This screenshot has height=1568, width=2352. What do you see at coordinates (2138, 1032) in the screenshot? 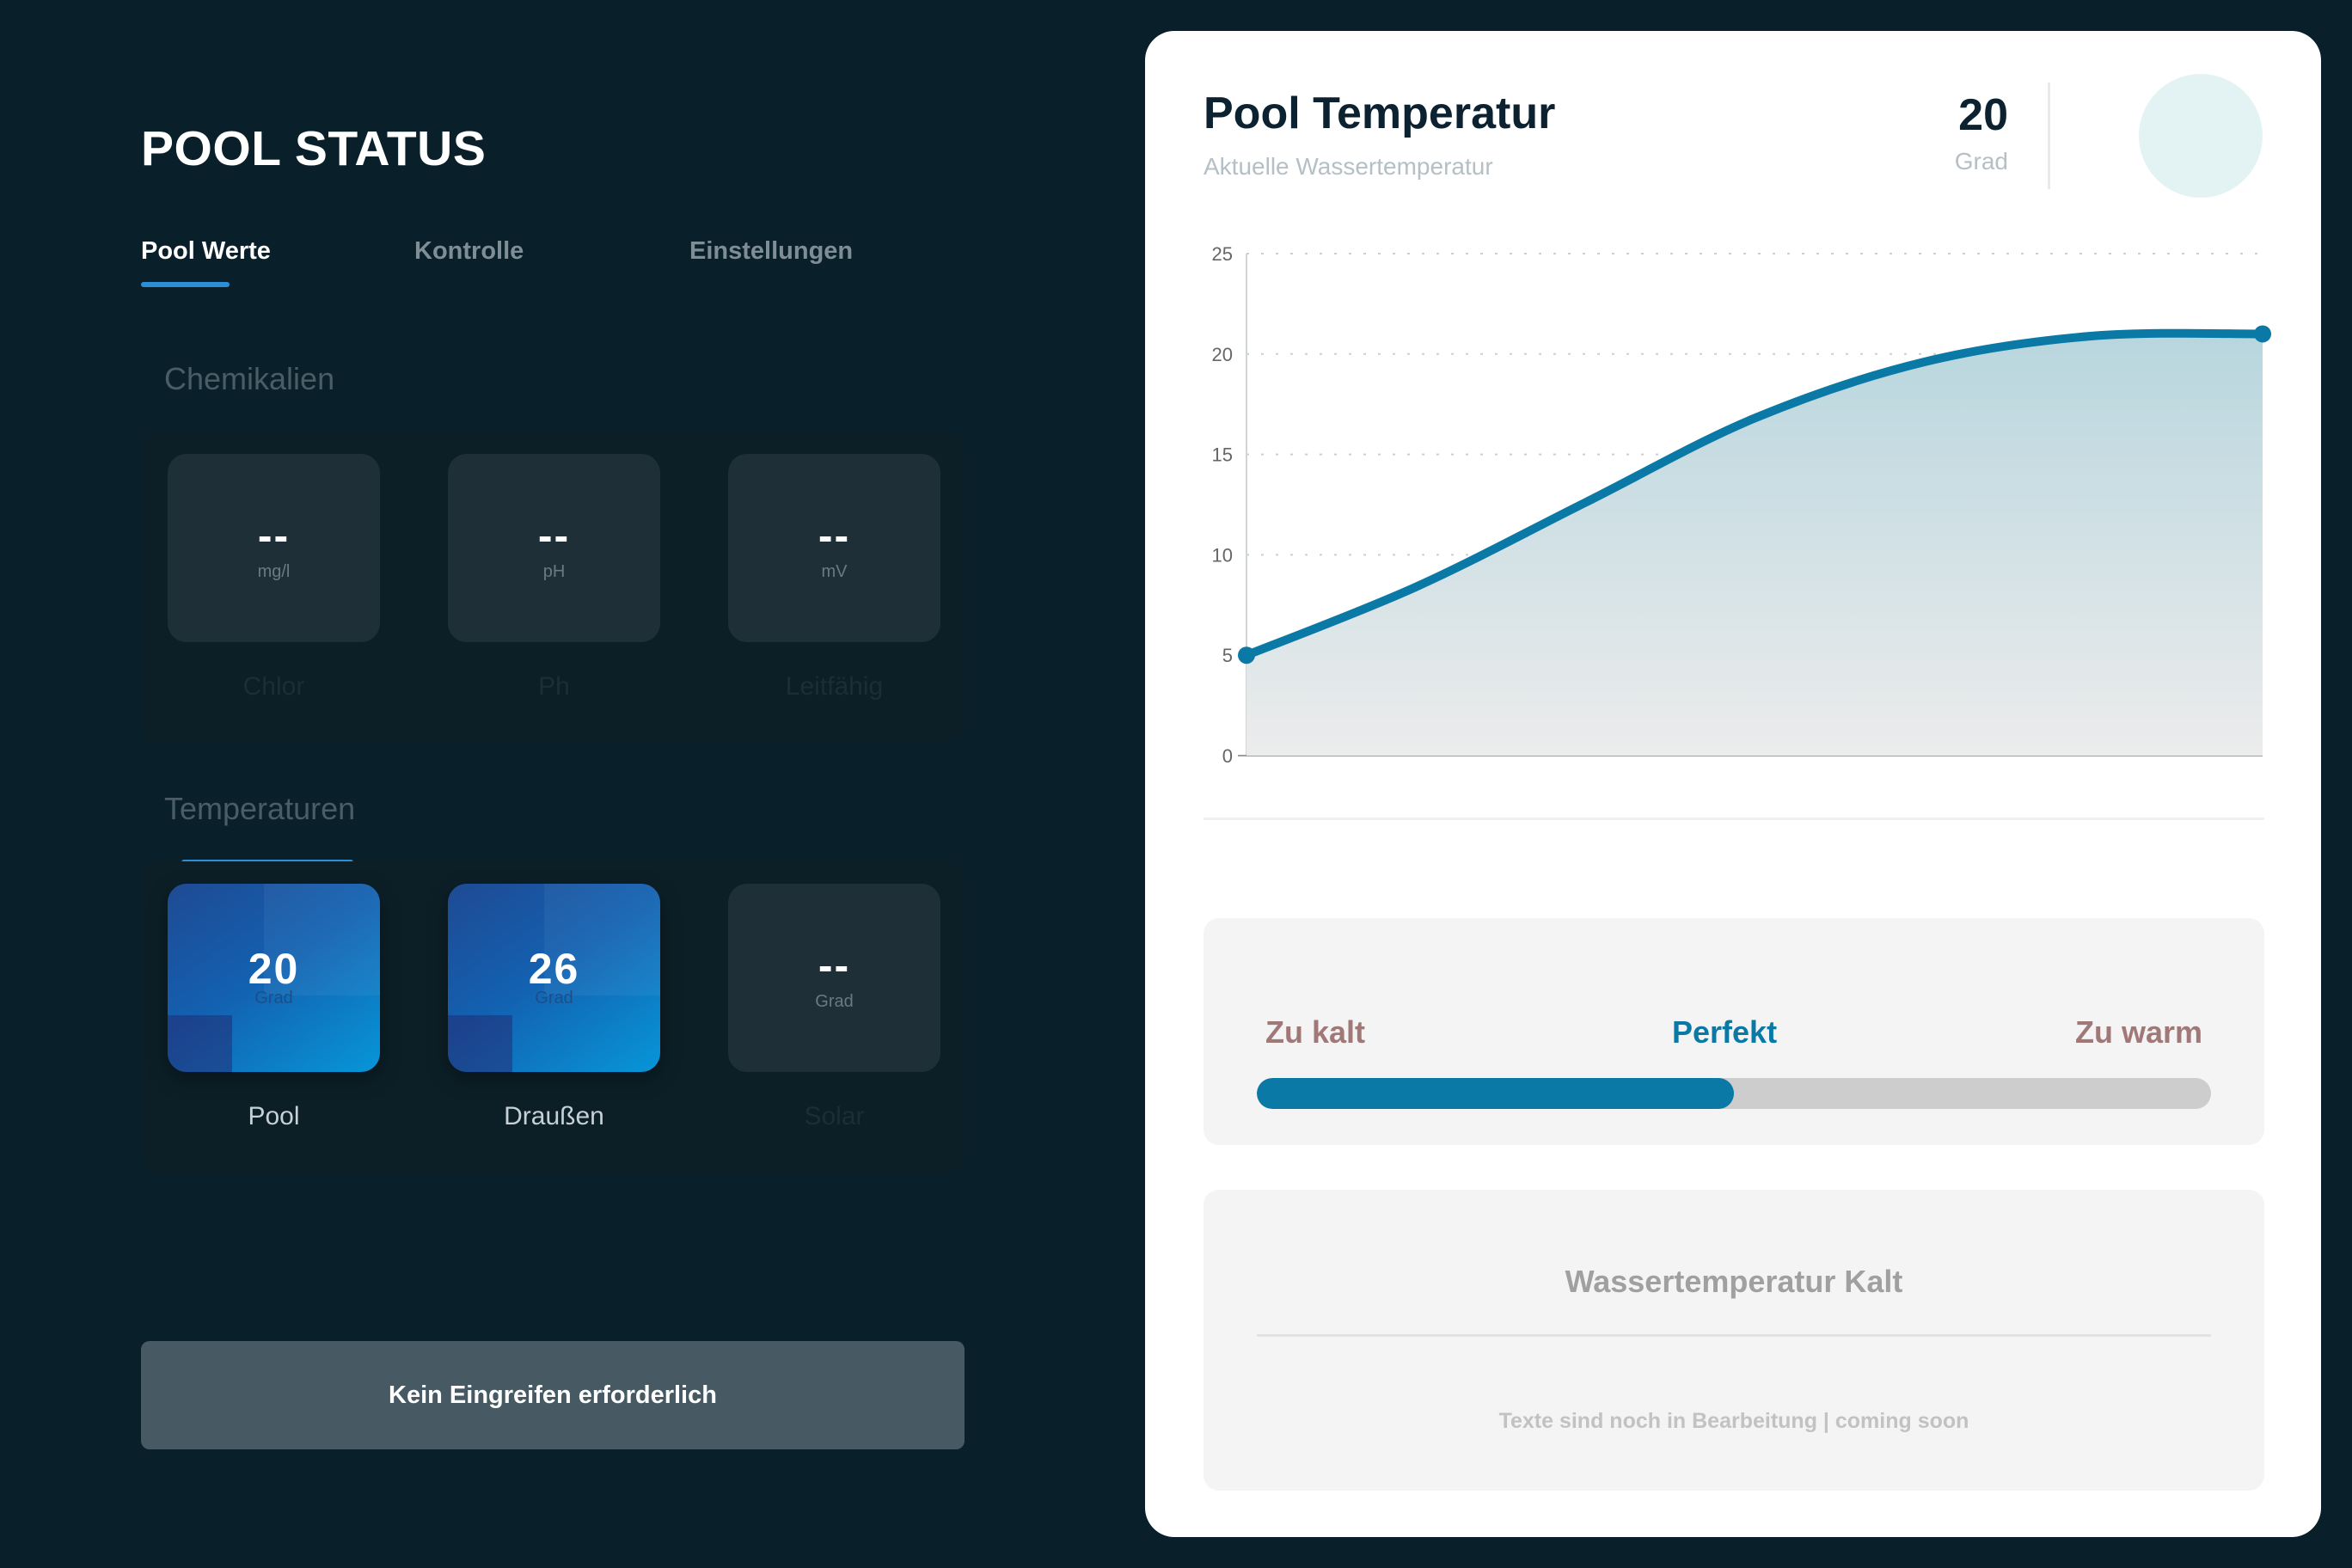
I see `range-label-warm: Zu warm` at bounding box center [2138, 1032].